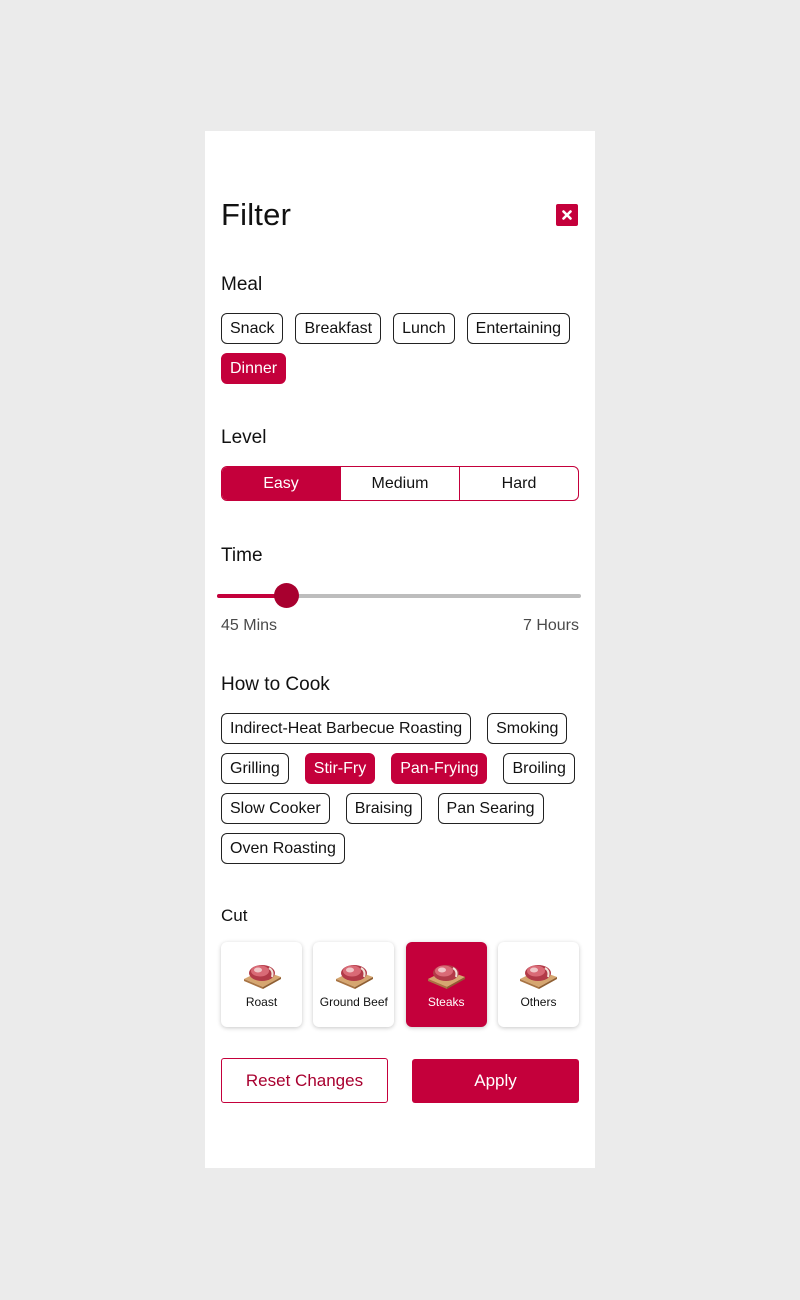 Image resolution: width=800 pixels, height=1300 pixels. I want to click on level-section-title: Level, so click(244, 437).